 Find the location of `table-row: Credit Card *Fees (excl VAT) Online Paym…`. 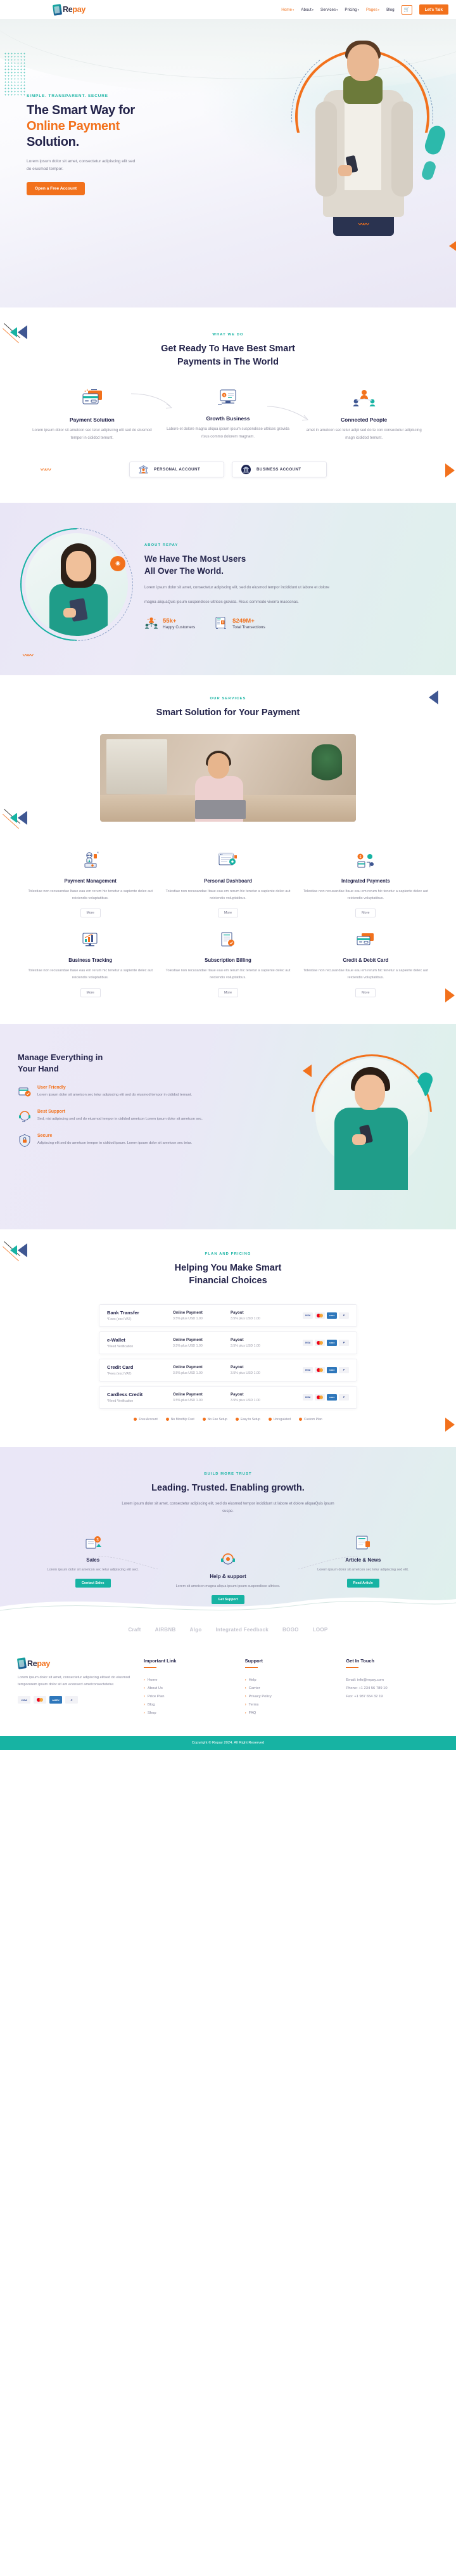

table-row: Credit Card *Fees (excl VAT) Online Paym… is located at coordinates (228, 1370).